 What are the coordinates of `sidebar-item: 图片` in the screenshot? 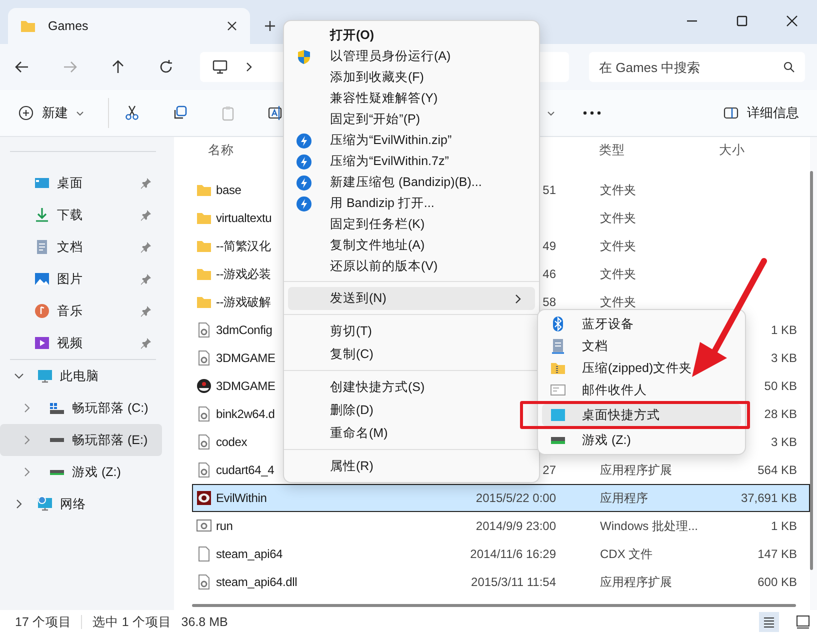 It's located at (81, 279).